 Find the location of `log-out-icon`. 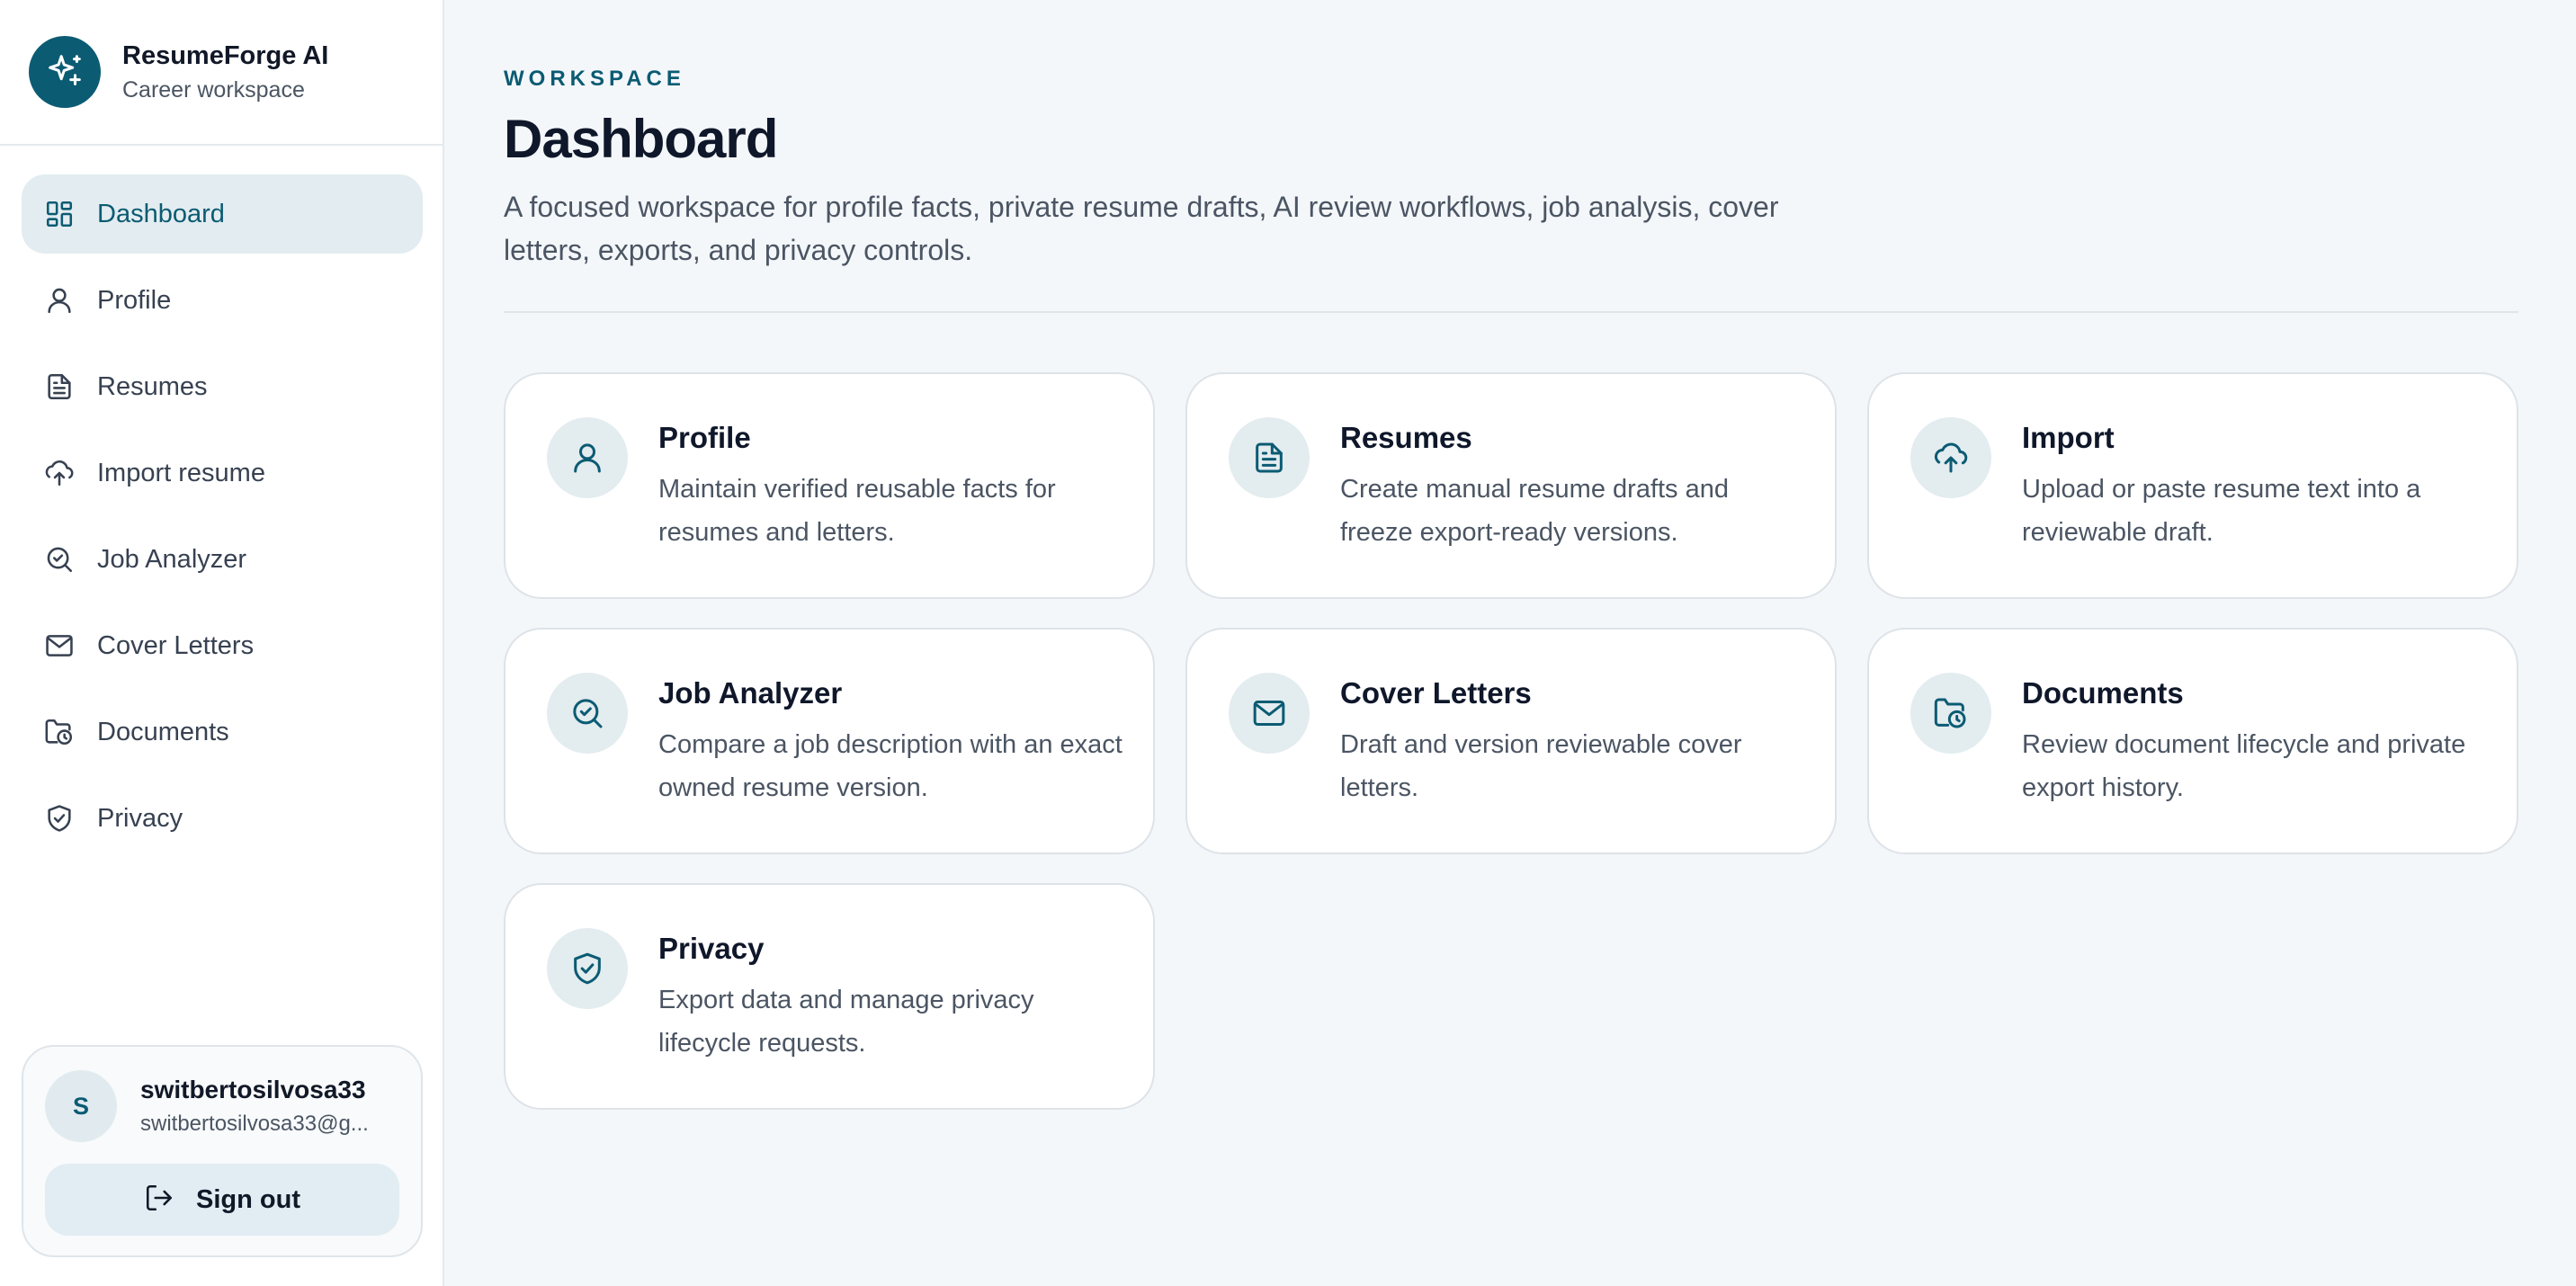

log-out-icon is located at coordinates (159, 1201).